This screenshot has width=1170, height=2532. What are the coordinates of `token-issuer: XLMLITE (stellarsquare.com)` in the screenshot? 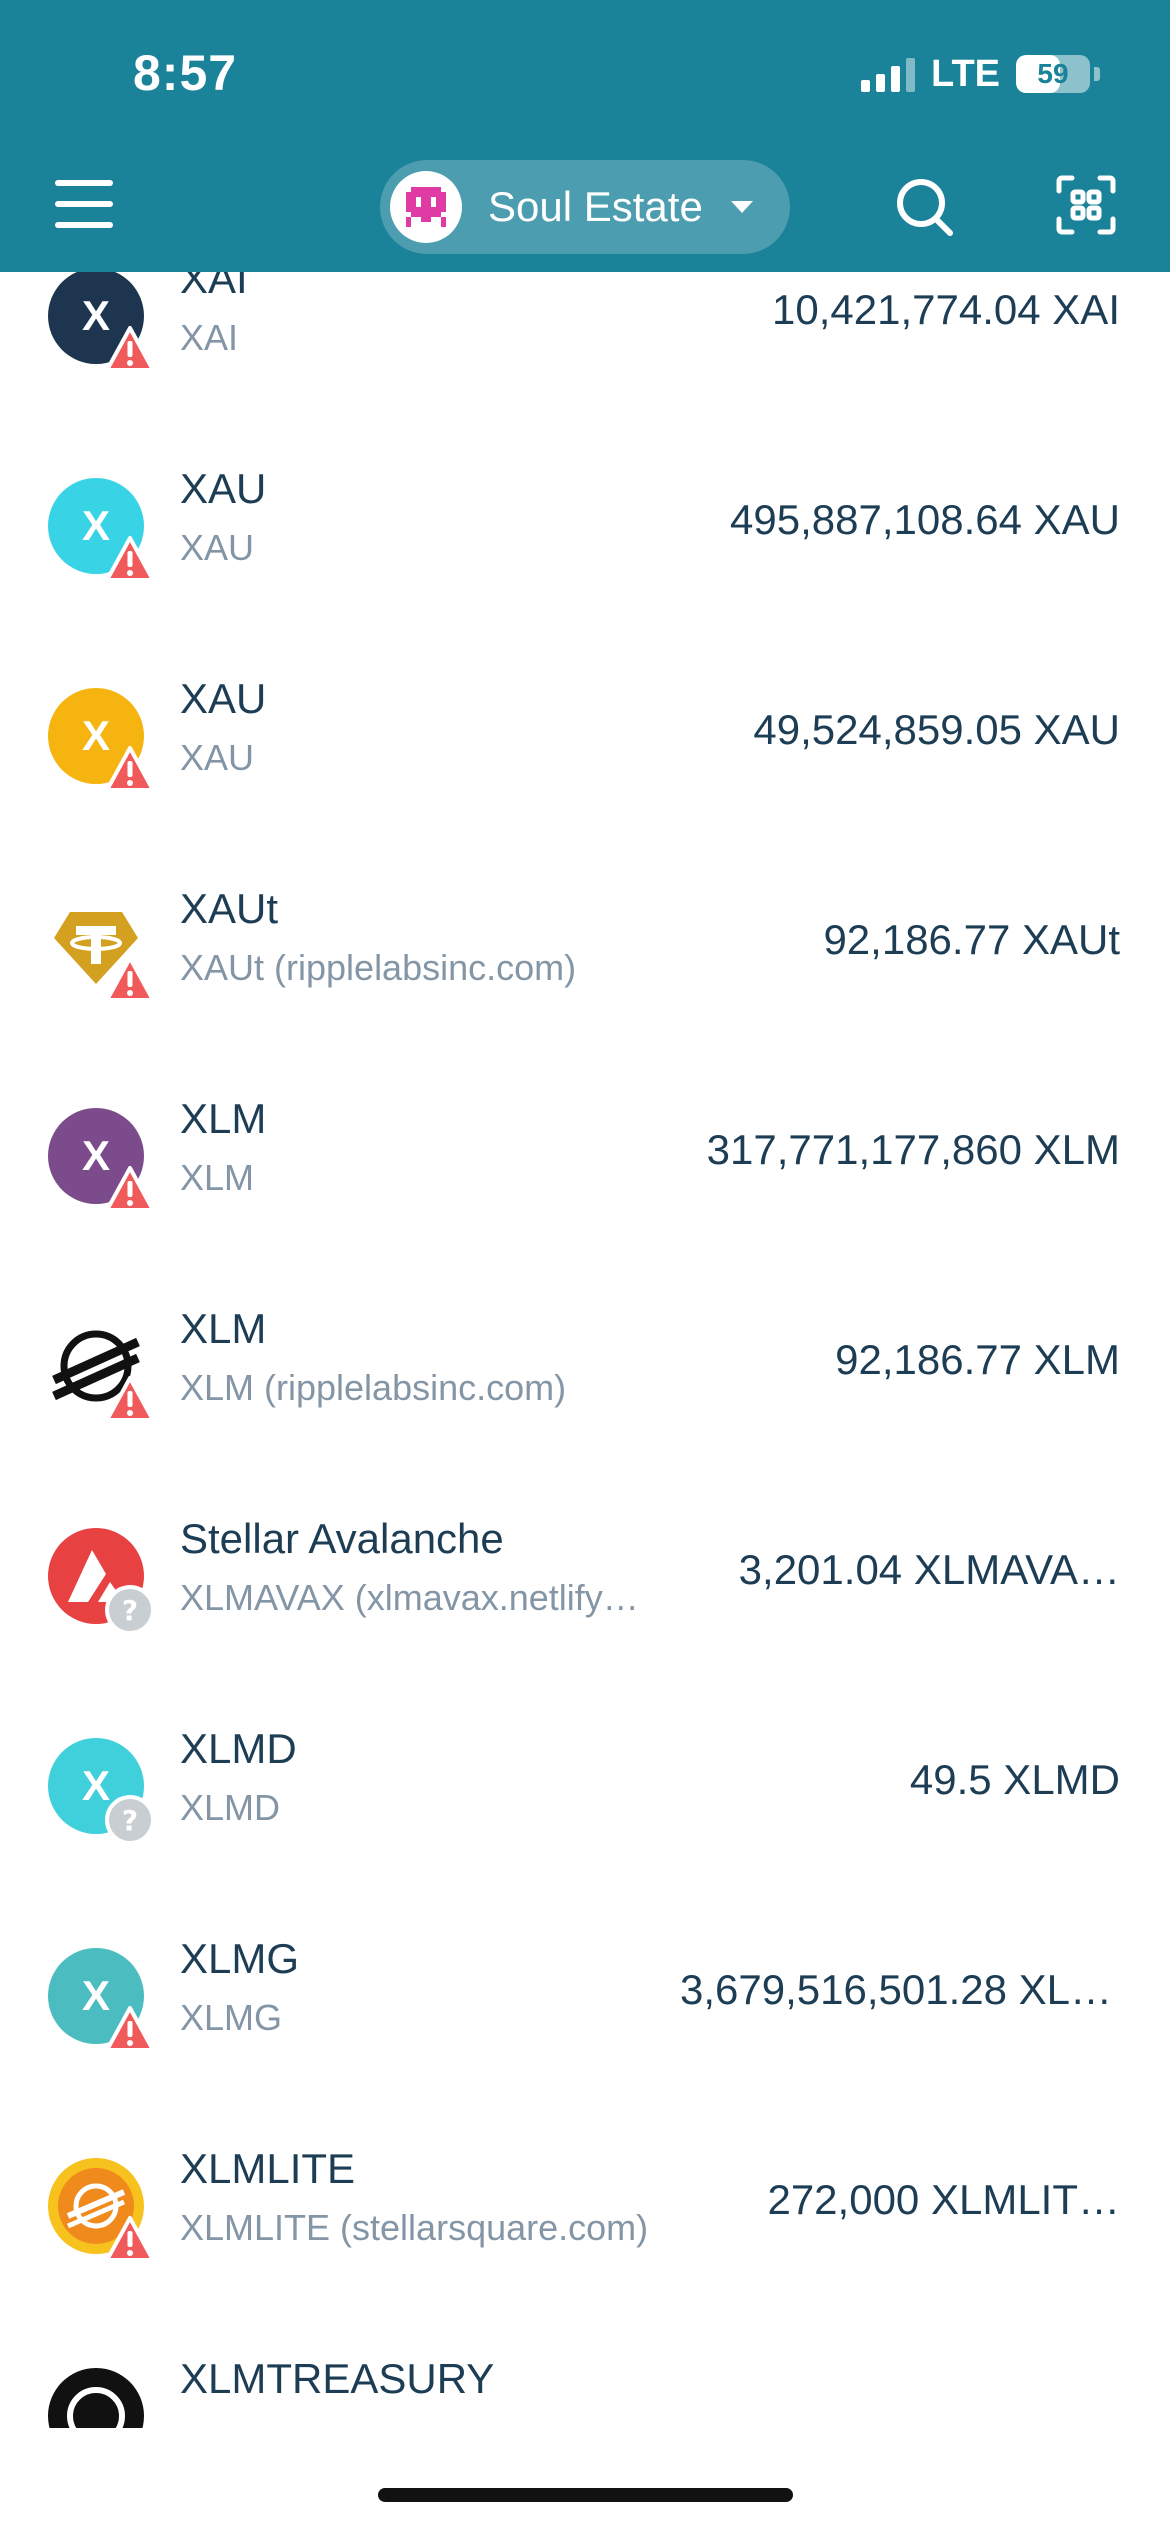 It's located at (414, 2227).